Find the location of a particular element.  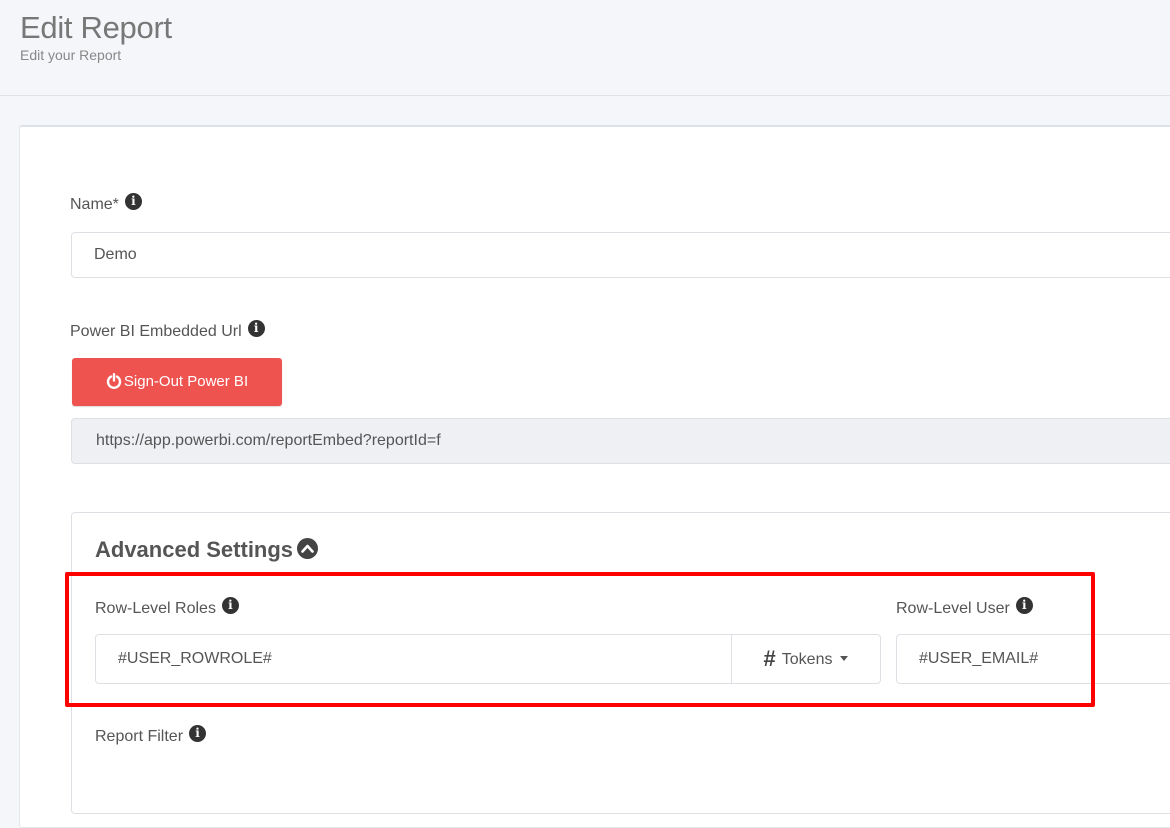

row-level-user-label: Row-Level User i is located at coordinates (964, 607).